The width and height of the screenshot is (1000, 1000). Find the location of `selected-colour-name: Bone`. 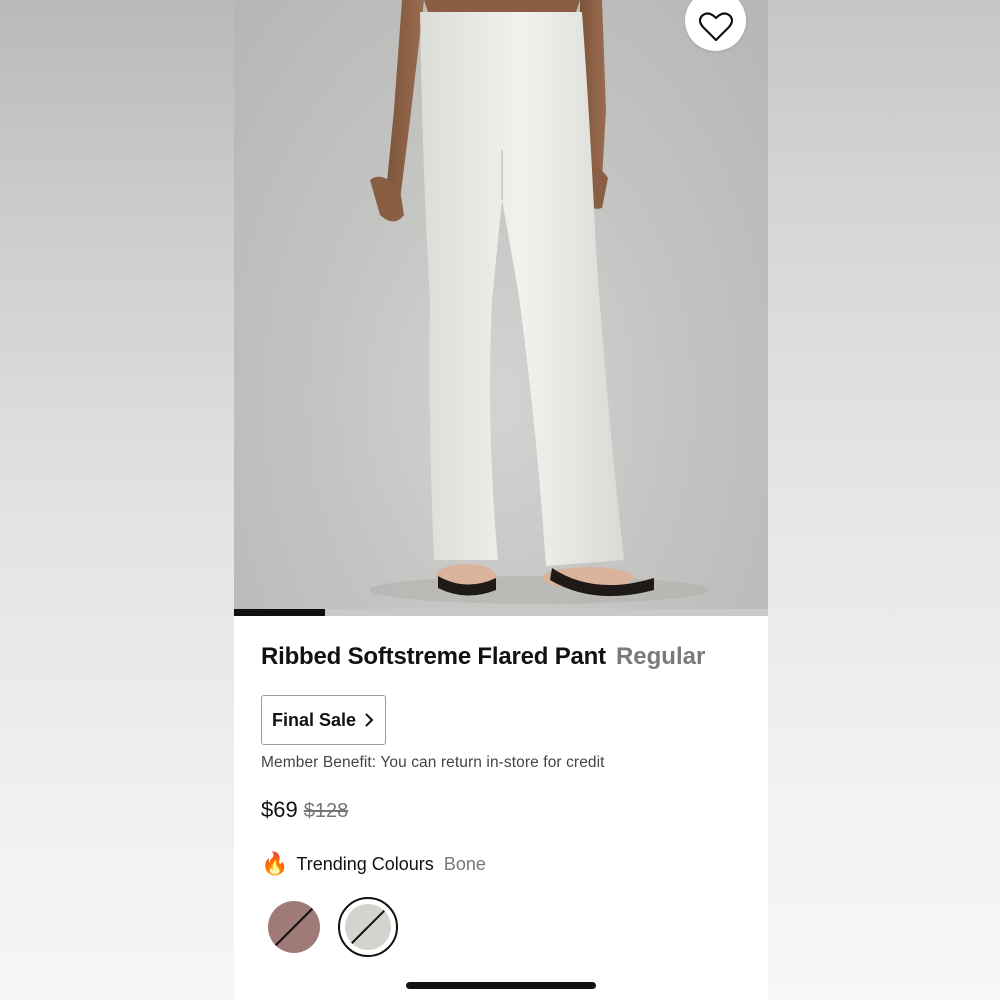

selected-colour-name: Bone is located at coordinates (464, 863).